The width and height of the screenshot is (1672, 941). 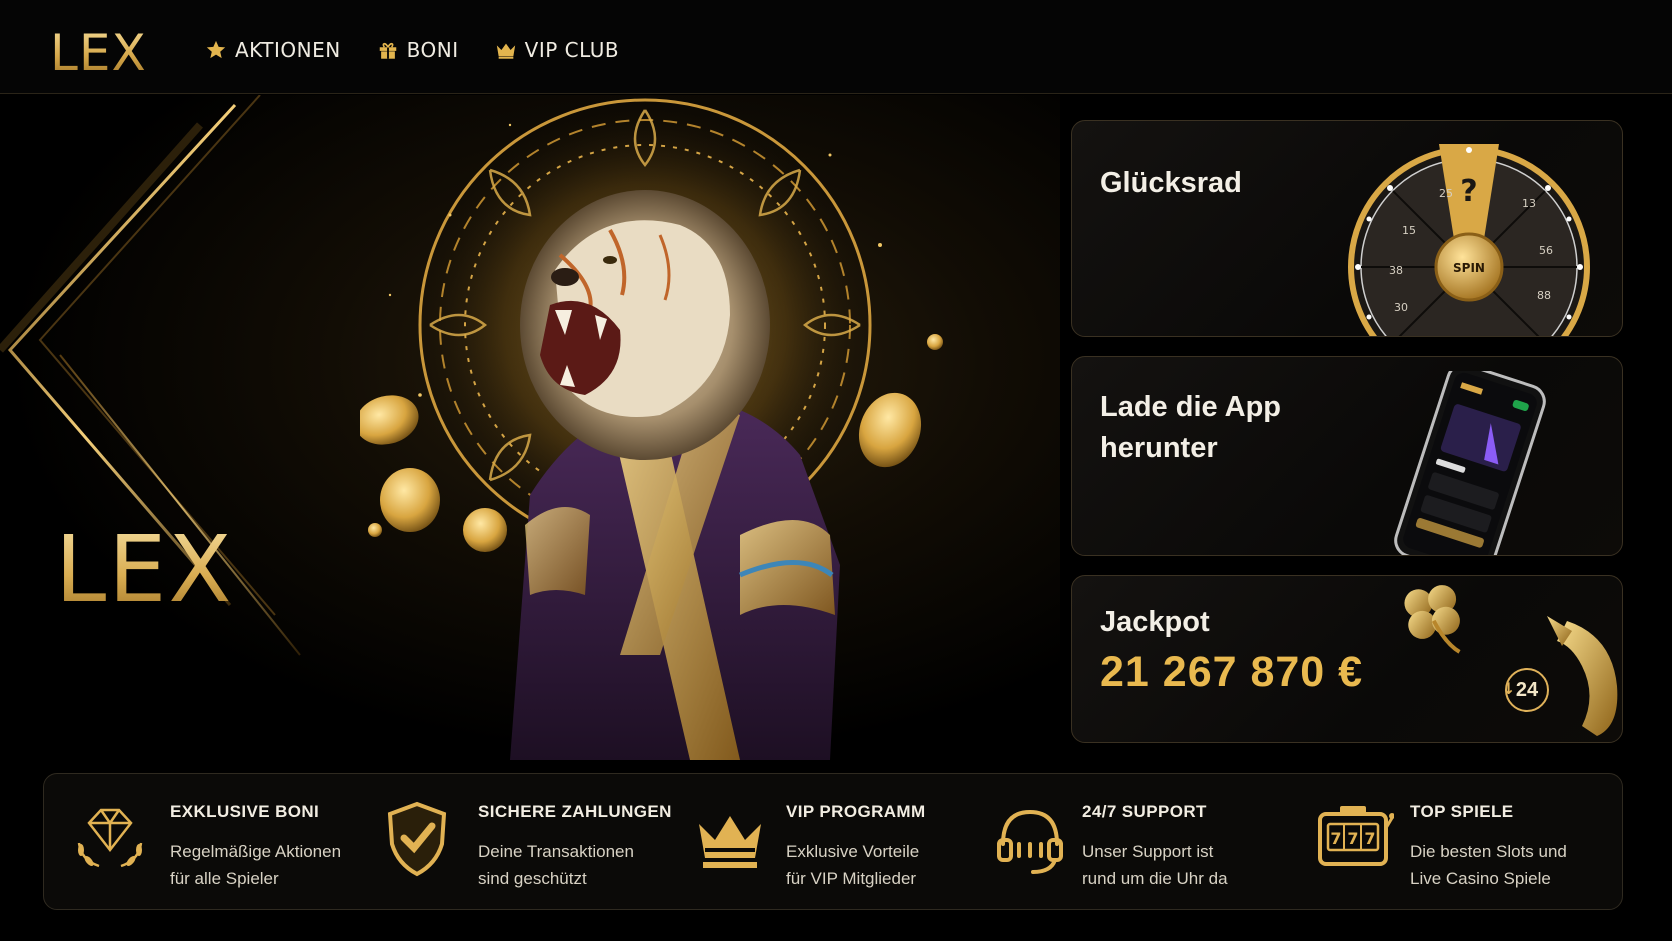 I want to click on card-title: Glücksrad, so click(x=1171, y=183).